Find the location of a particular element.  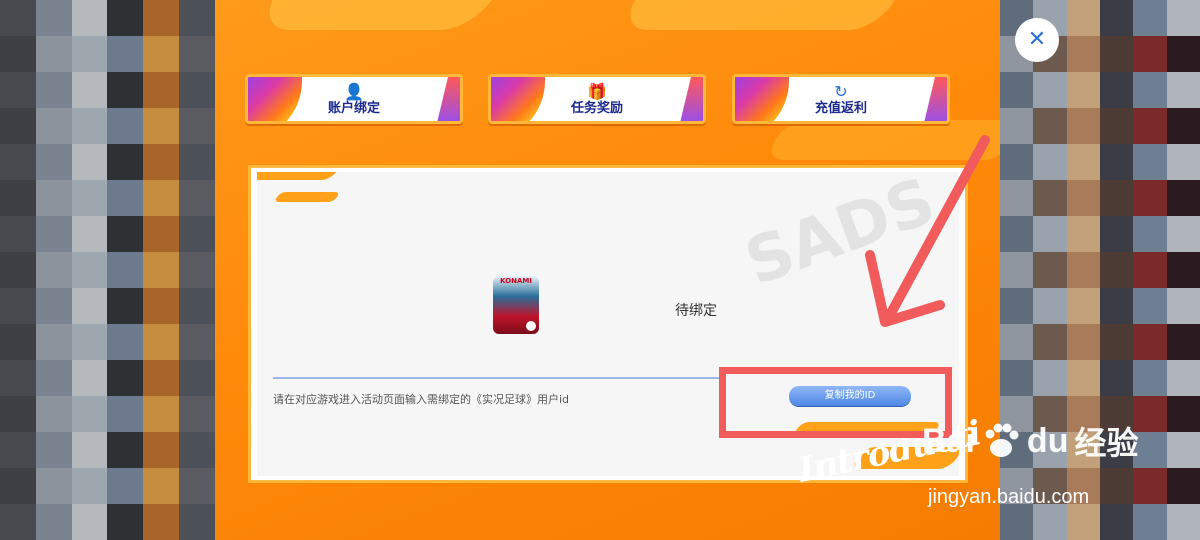

baidu-jingyan-logo: Bai du 经验 is located at coordinates (1030, 441).